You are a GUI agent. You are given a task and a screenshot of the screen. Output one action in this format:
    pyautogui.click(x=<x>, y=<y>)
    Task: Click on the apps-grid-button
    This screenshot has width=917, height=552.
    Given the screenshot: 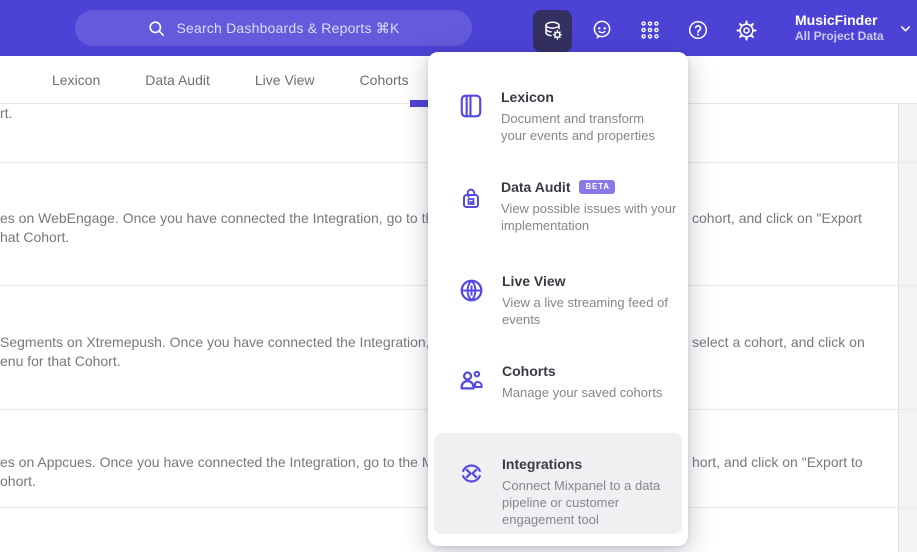 What is the action you would take?
    pyautogui.click(x=650, y=30)
    